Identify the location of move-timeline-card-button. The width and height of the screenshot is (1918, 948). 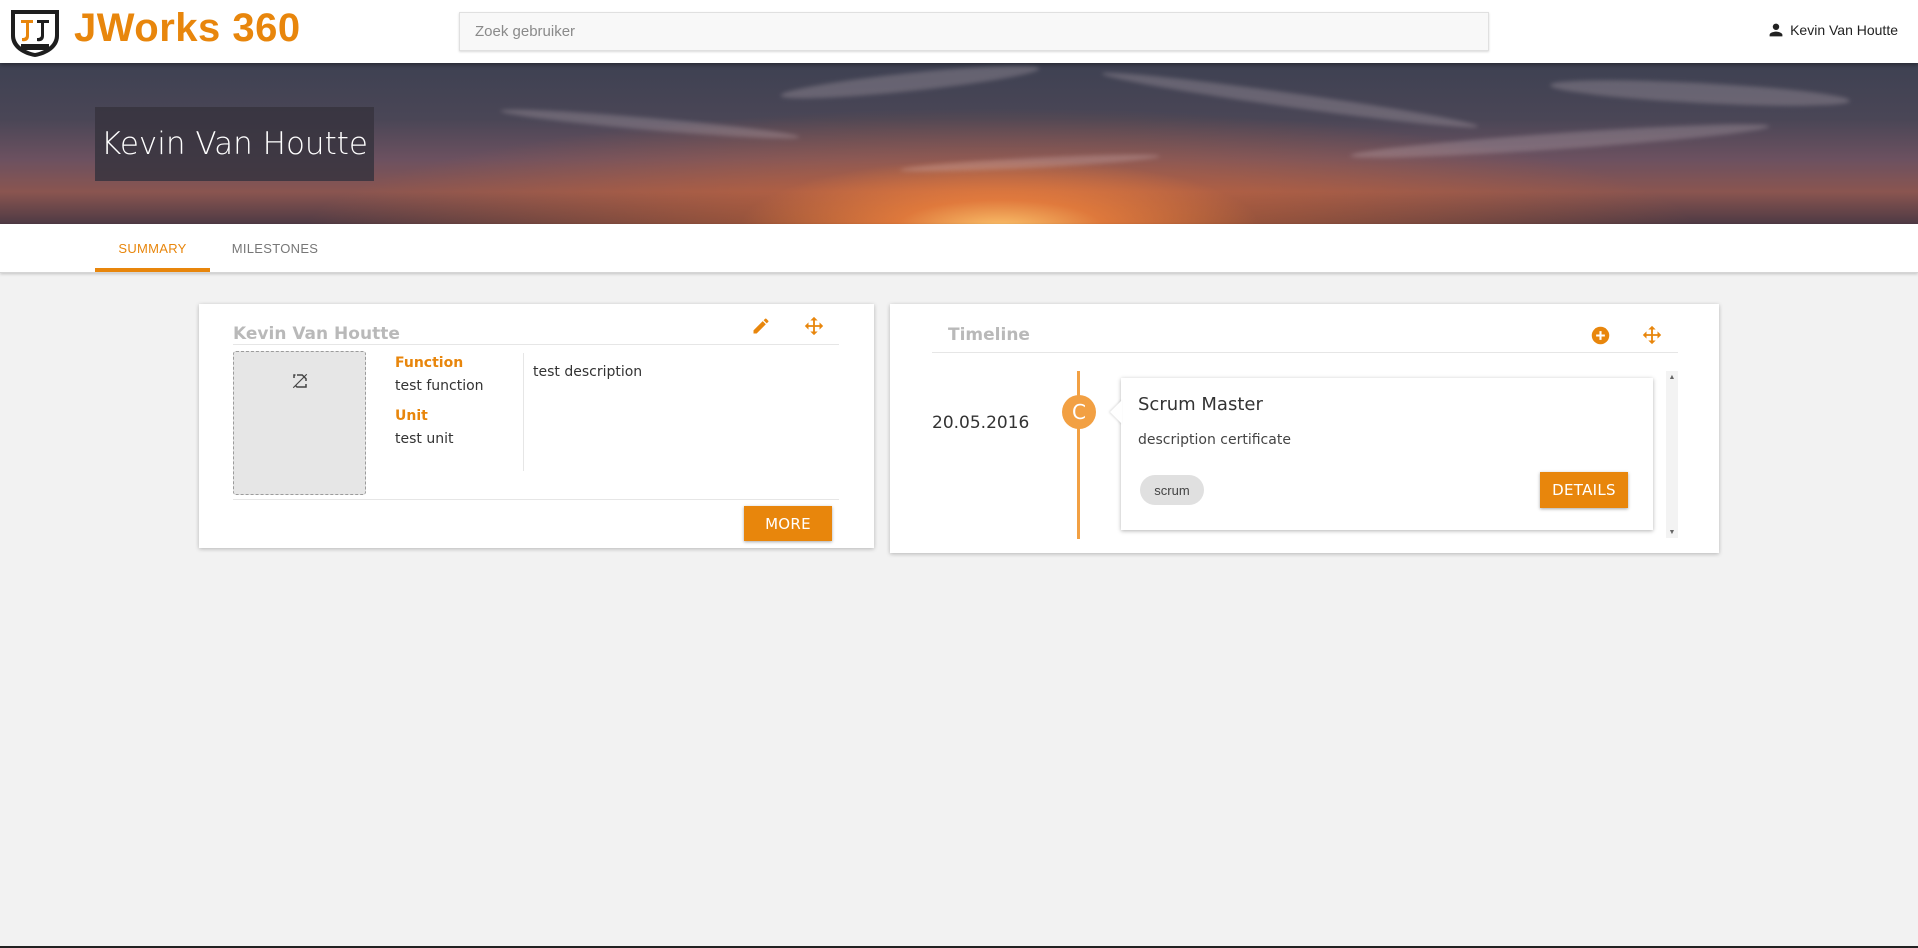
(1652, 335).